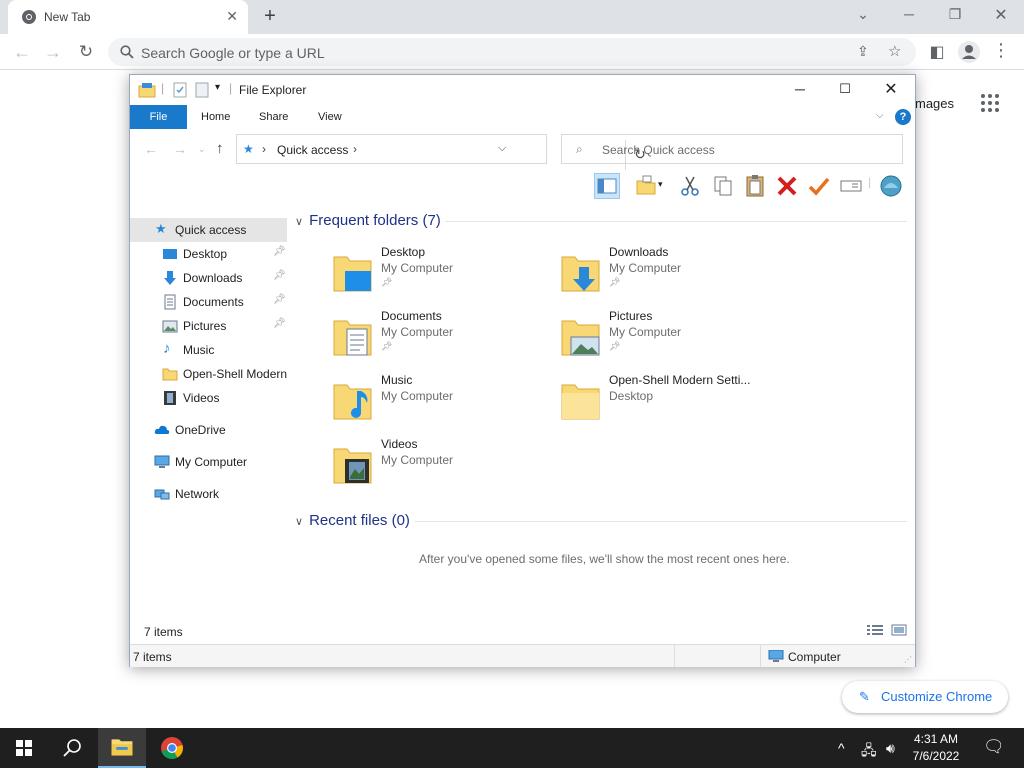 Image resolution: width=1024 pixels, height=768 pixels. What do you see at coordinates (208, 398) in the screenshot?
I see `nav-item-videos: Videos` at bounding box center [208, 398].